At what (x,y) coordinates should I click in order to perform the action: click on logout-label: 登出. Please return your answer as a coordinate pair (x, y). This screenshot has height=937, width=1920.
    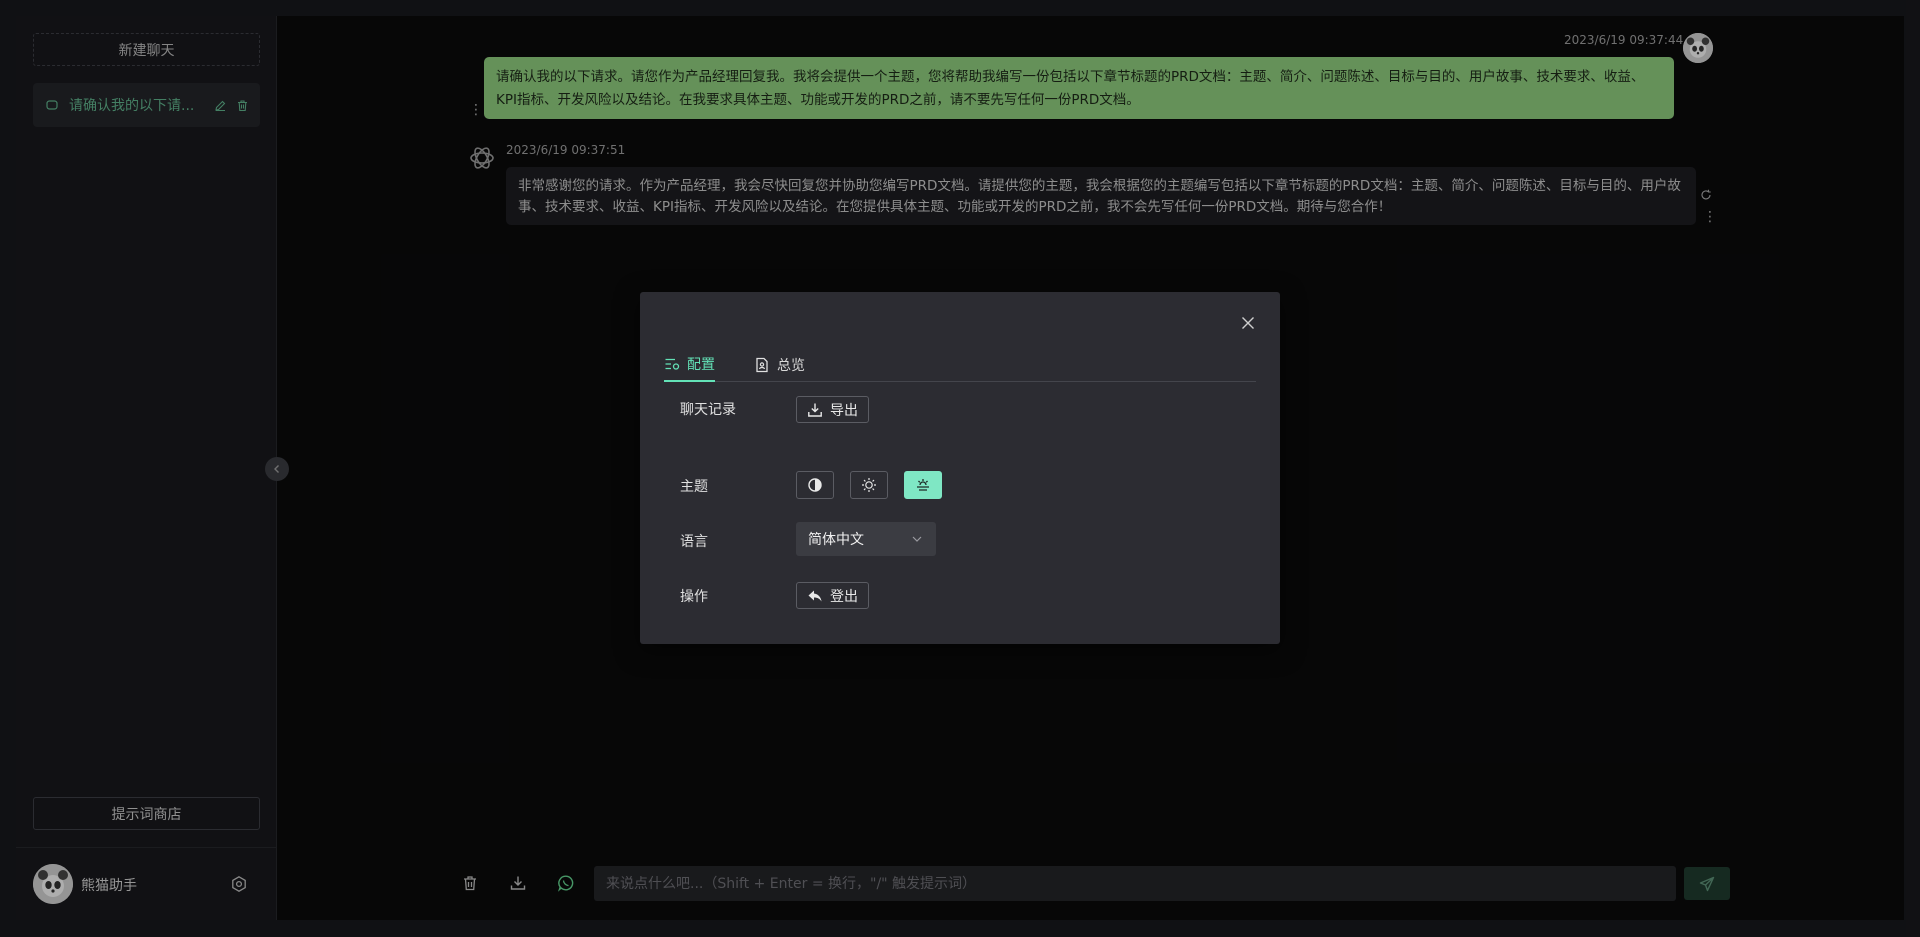
    Looking at the image, I should click on (844, 596).